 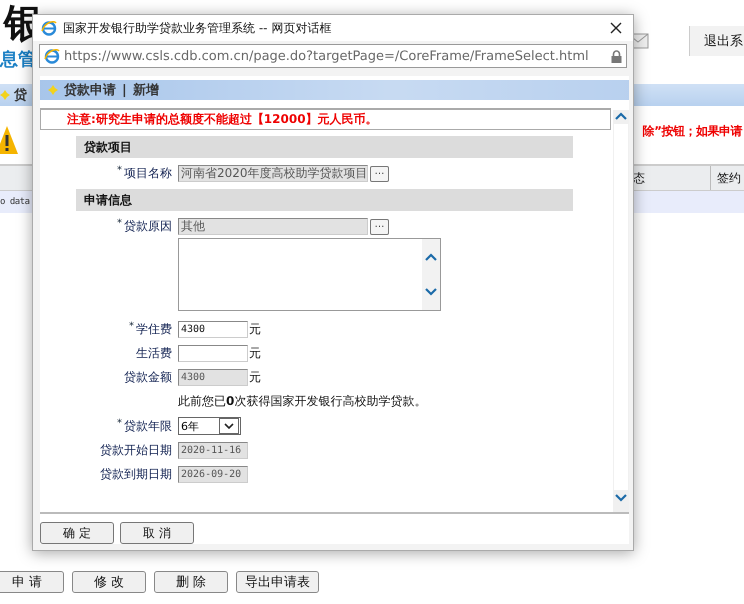 What do you see at coordinates (326, 56) in the screenshot?
I see `url-text: https://www.csls.cdb.com.cn/page.do?targetPage=/CoreFrame/FrameSelect.html` at bounding box center [326, 56].